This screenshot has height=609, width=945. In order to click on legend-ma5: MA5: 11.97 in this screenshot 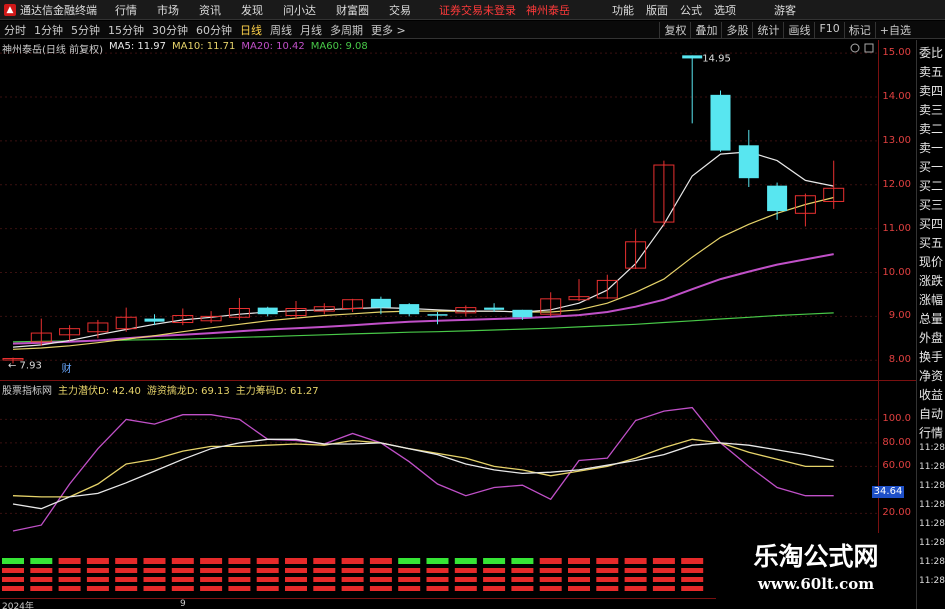, I will do `click(137, 46)`.